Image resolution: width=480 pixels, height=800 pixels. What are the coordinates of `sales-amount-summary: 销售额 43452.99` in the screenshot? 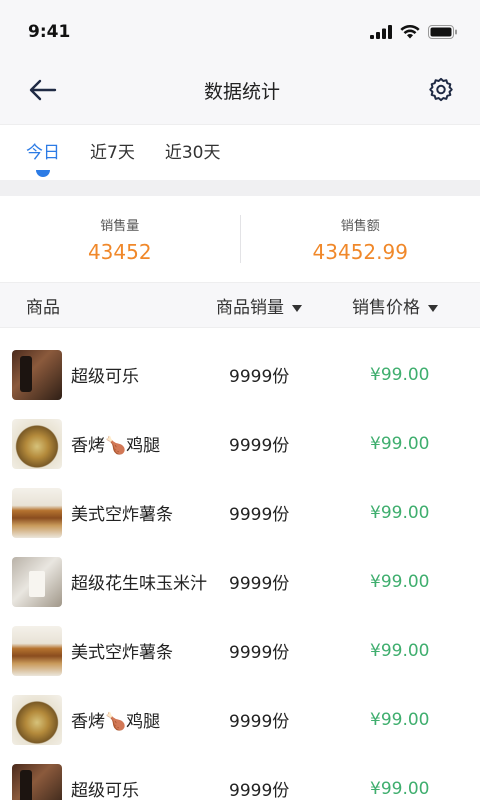 It's located at (360, 239).